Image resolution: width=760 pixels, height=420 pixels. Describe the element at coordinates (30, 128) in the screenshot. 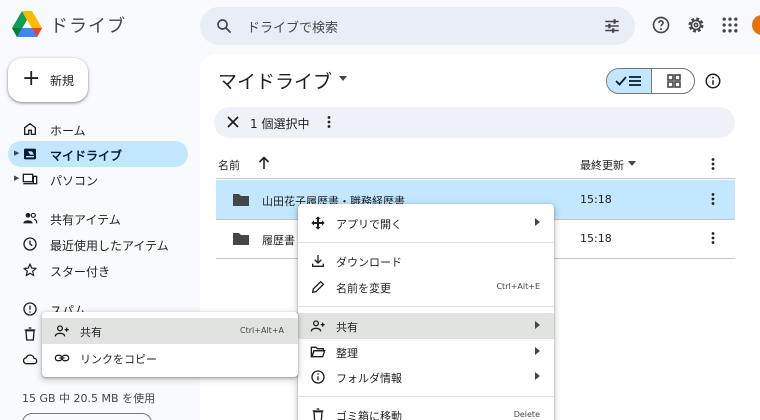

I see `home-icon` at that location.